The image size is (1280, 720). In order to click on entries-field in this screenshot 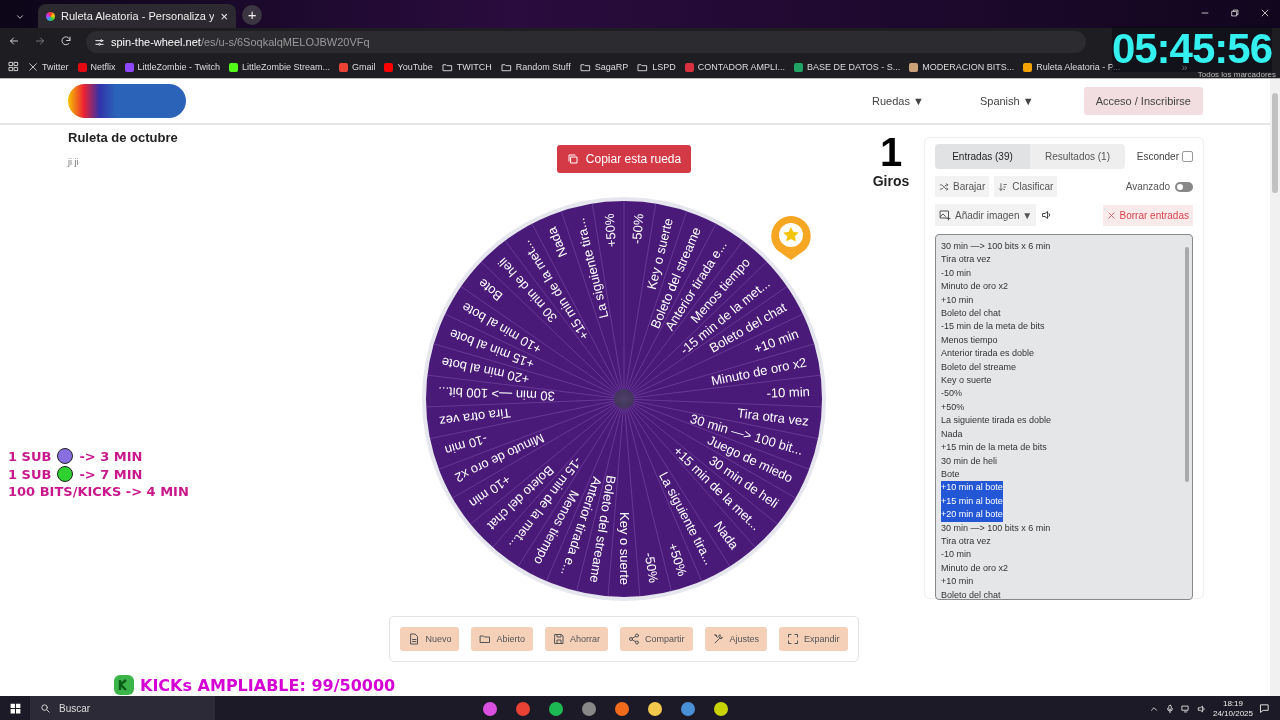, I will do `click(1064, 417)`.